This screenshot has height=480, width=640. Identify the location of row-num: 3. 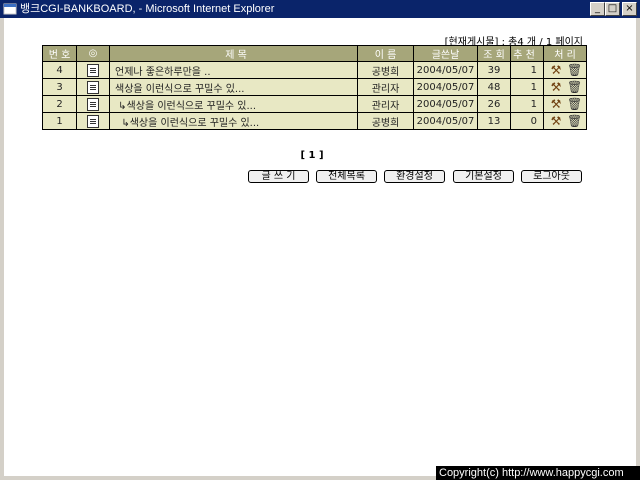
(59, 87).